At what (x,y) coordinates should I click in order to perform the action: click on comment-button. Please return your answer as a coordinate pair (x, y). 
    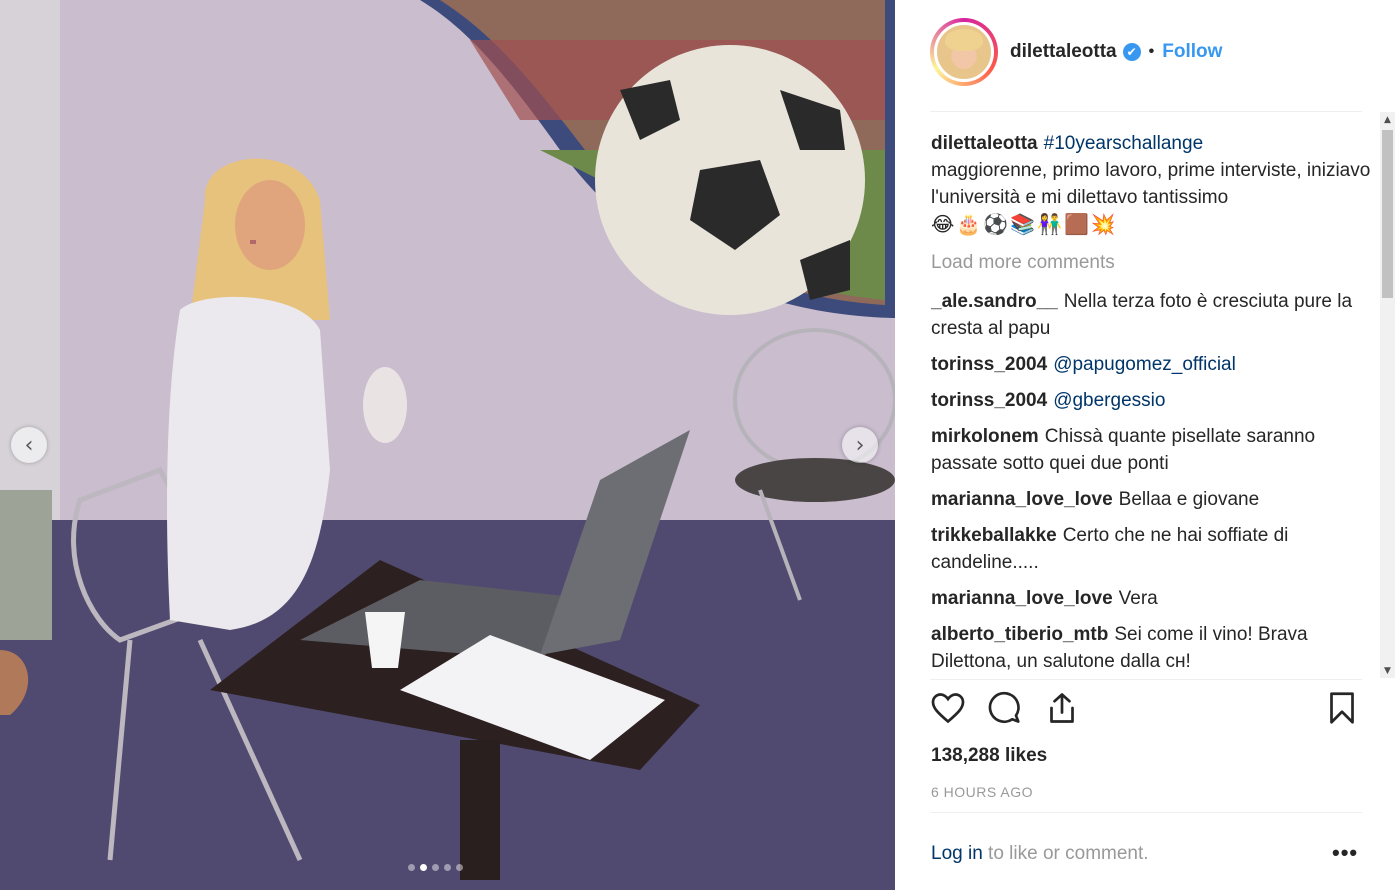
    Looking at the image, I should click on (1006, 710).